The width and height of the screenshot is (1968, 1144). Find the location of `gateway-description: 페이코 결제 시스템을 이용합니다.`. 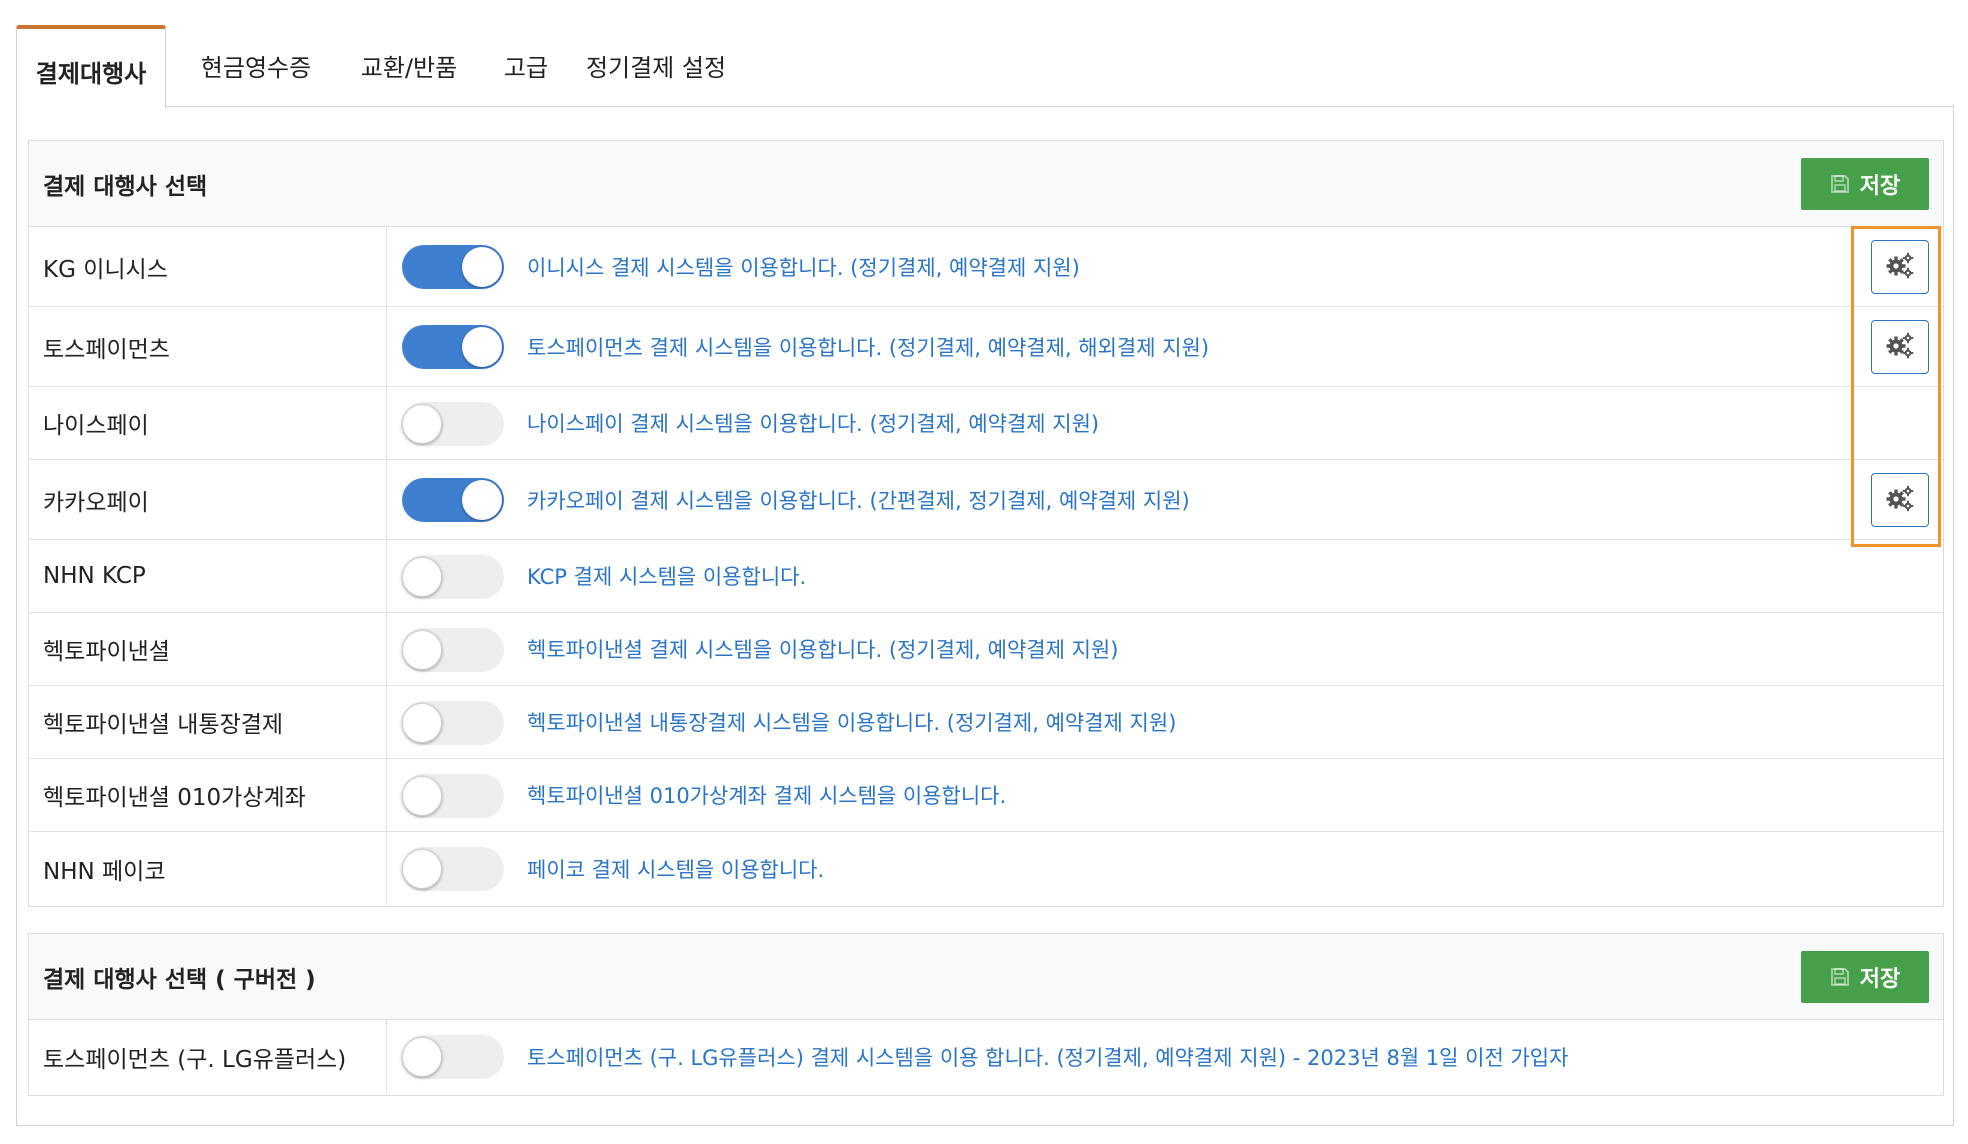

gateway-description: 페이코 결제 시스템을 이용합니다. is located at coordinates (676, 869).